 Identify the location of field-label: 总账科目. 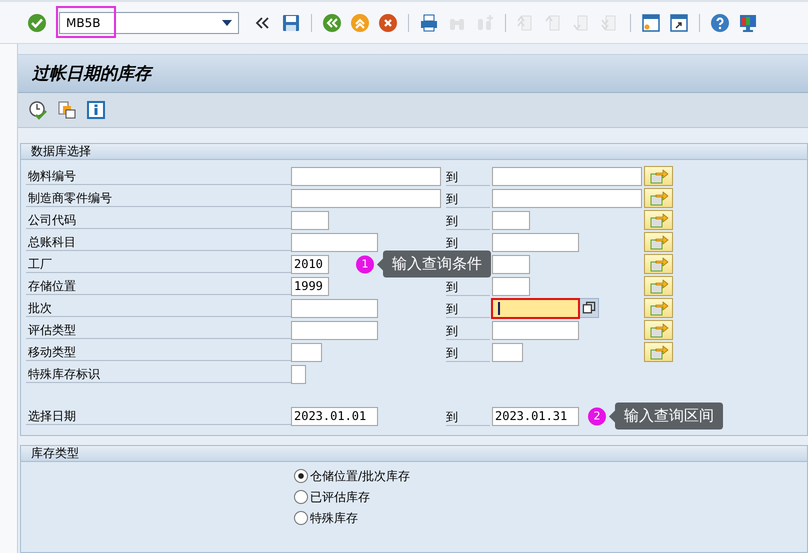
(158, 242).